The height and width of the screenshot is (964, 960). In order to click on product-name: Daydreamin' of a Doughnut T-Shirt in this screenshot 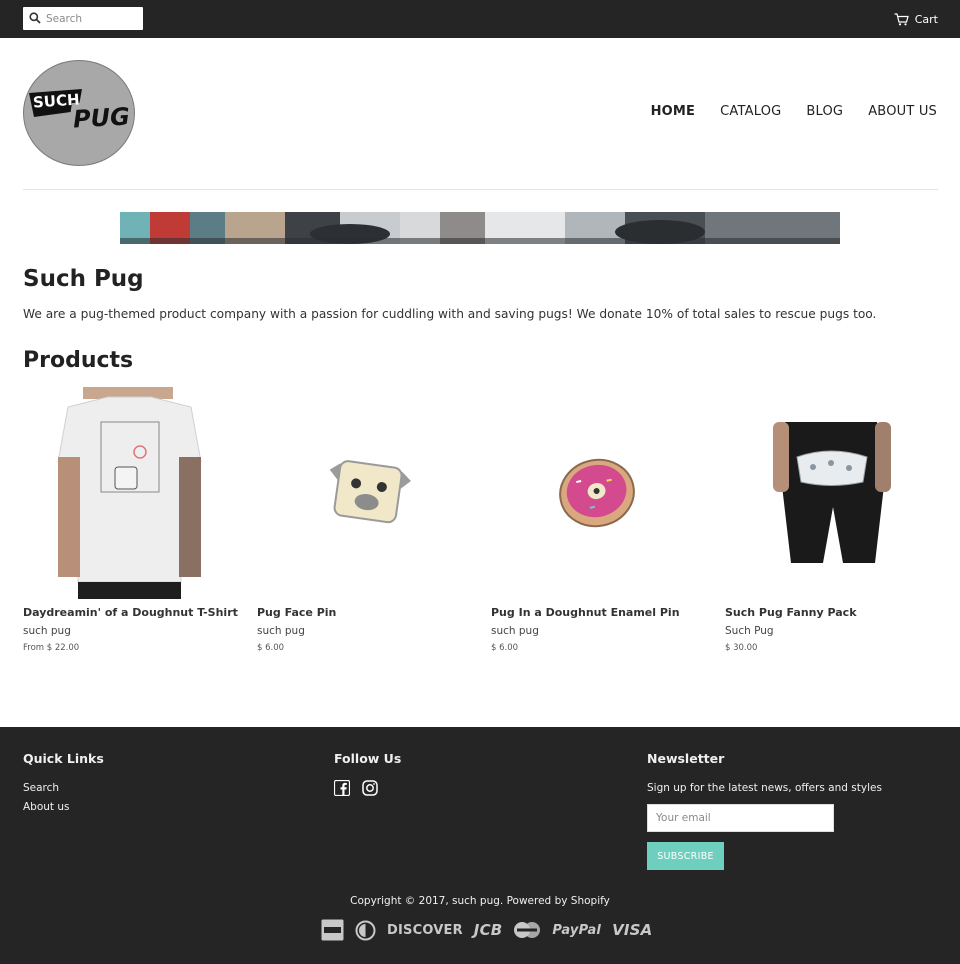, I will do `click(130, 612)`.